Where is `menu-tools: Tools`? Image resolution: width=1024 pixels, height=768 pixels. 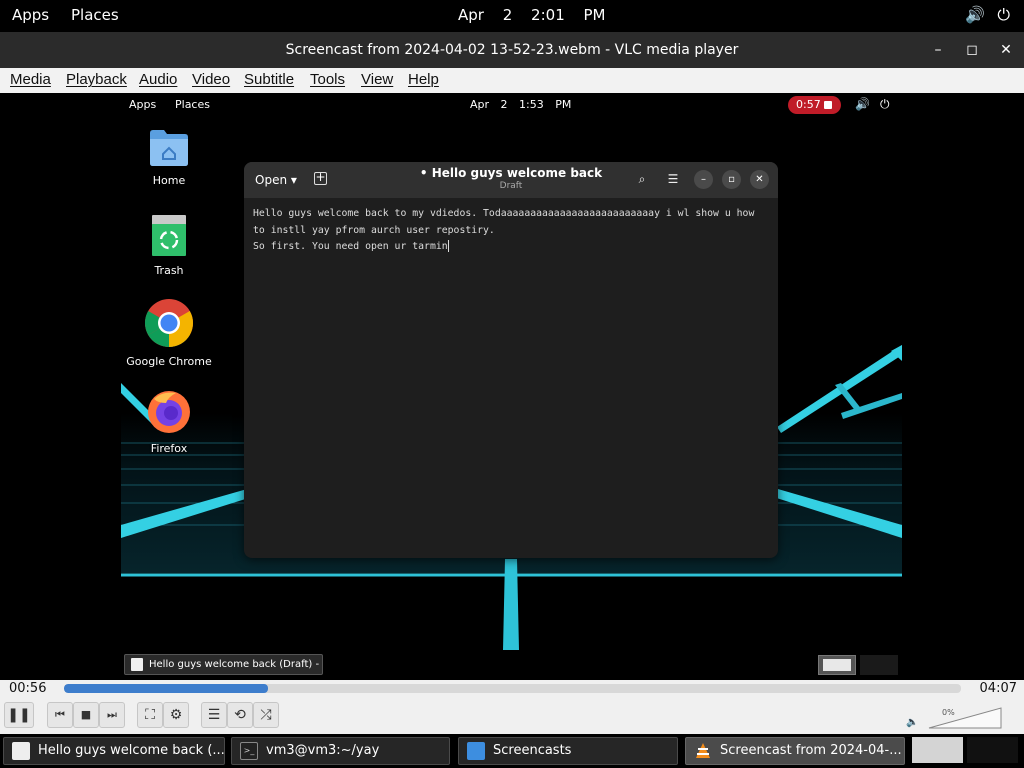
menu-tools: Tools is located at coordinates (327, 79).